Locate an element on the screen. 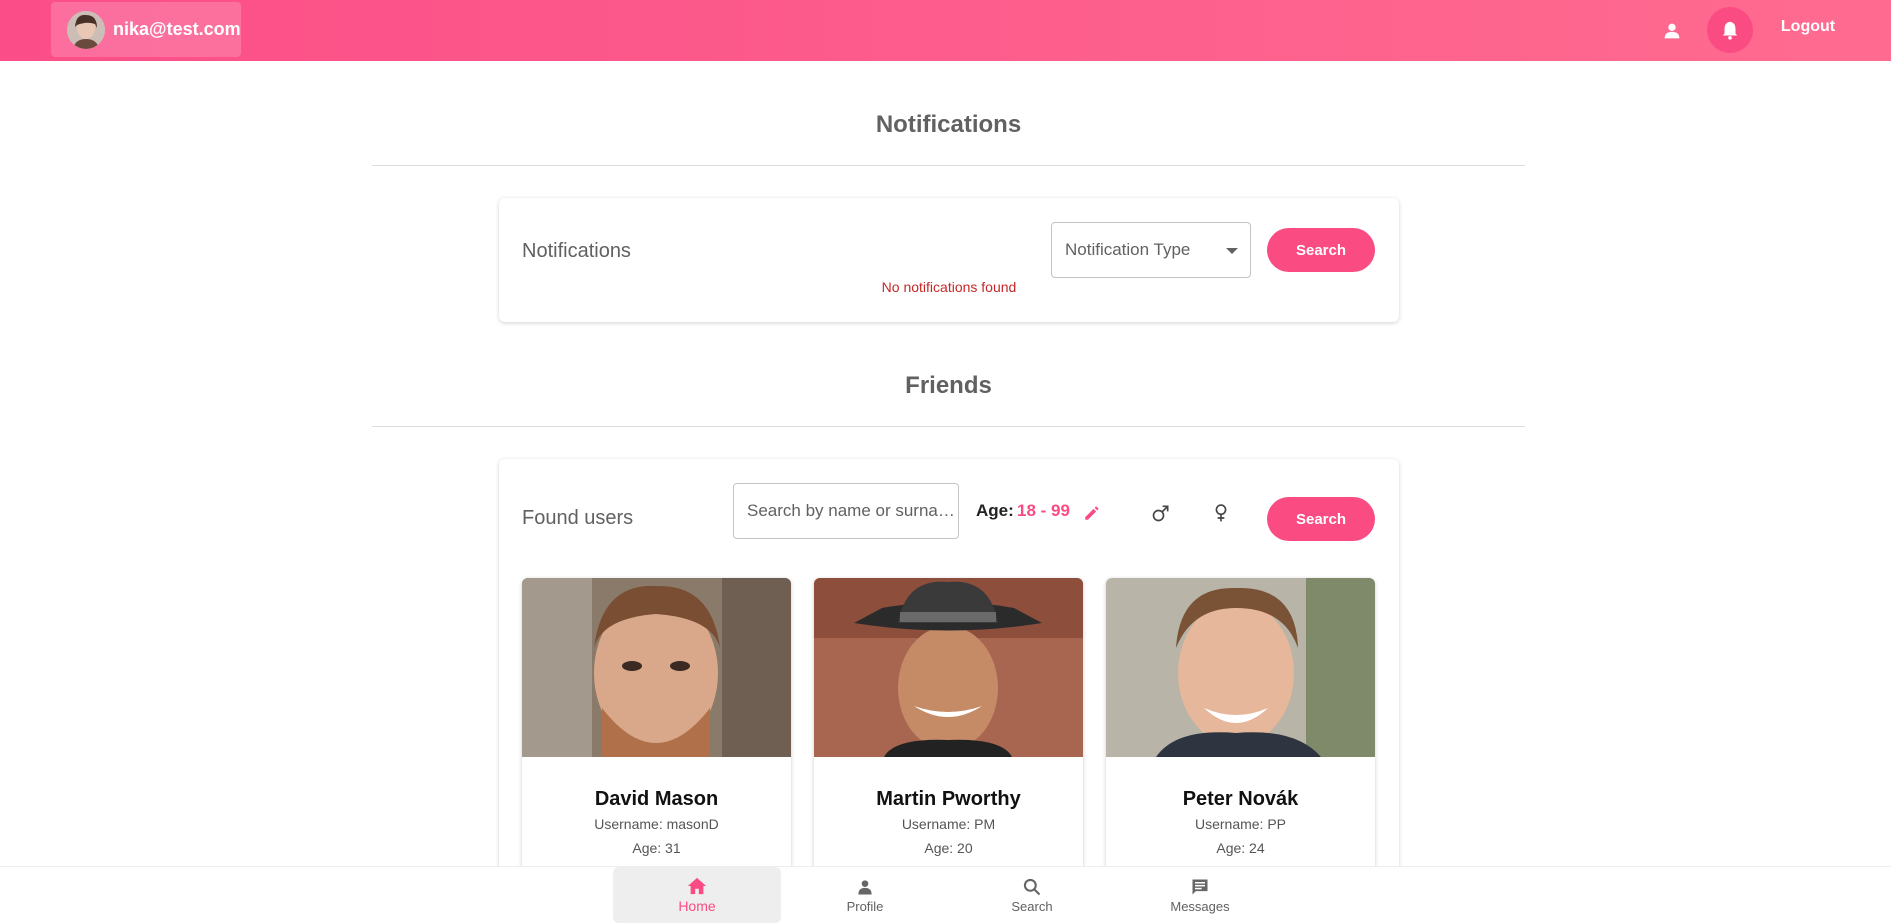 This screenshot has height=923, width=1891. age-filter-label: Age: is located at coordinates (995, 510).